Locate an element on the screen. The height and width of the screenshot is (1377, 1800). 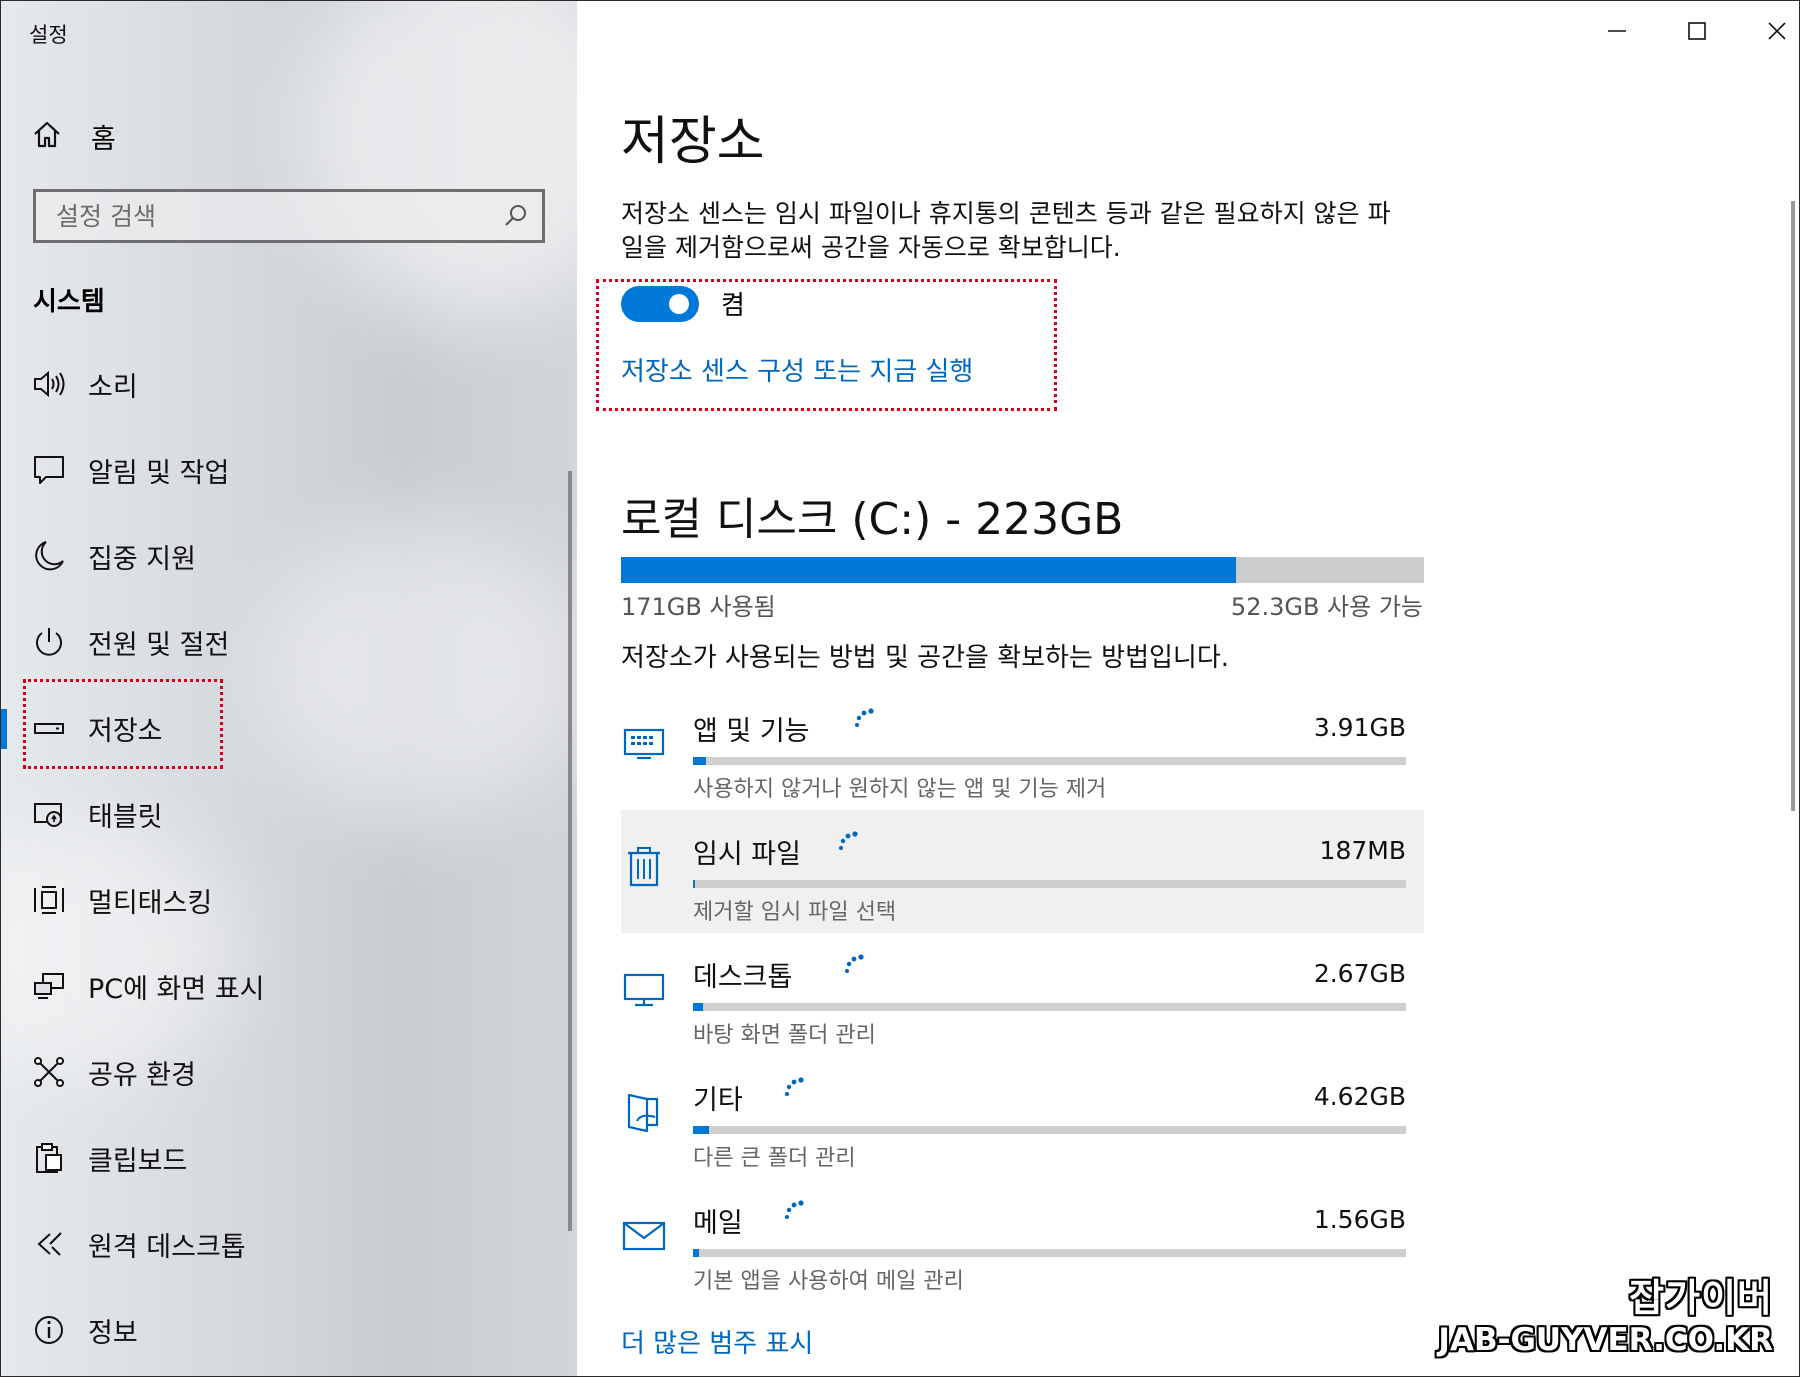
app-title: 설정 is located at coordinates (48, 35).